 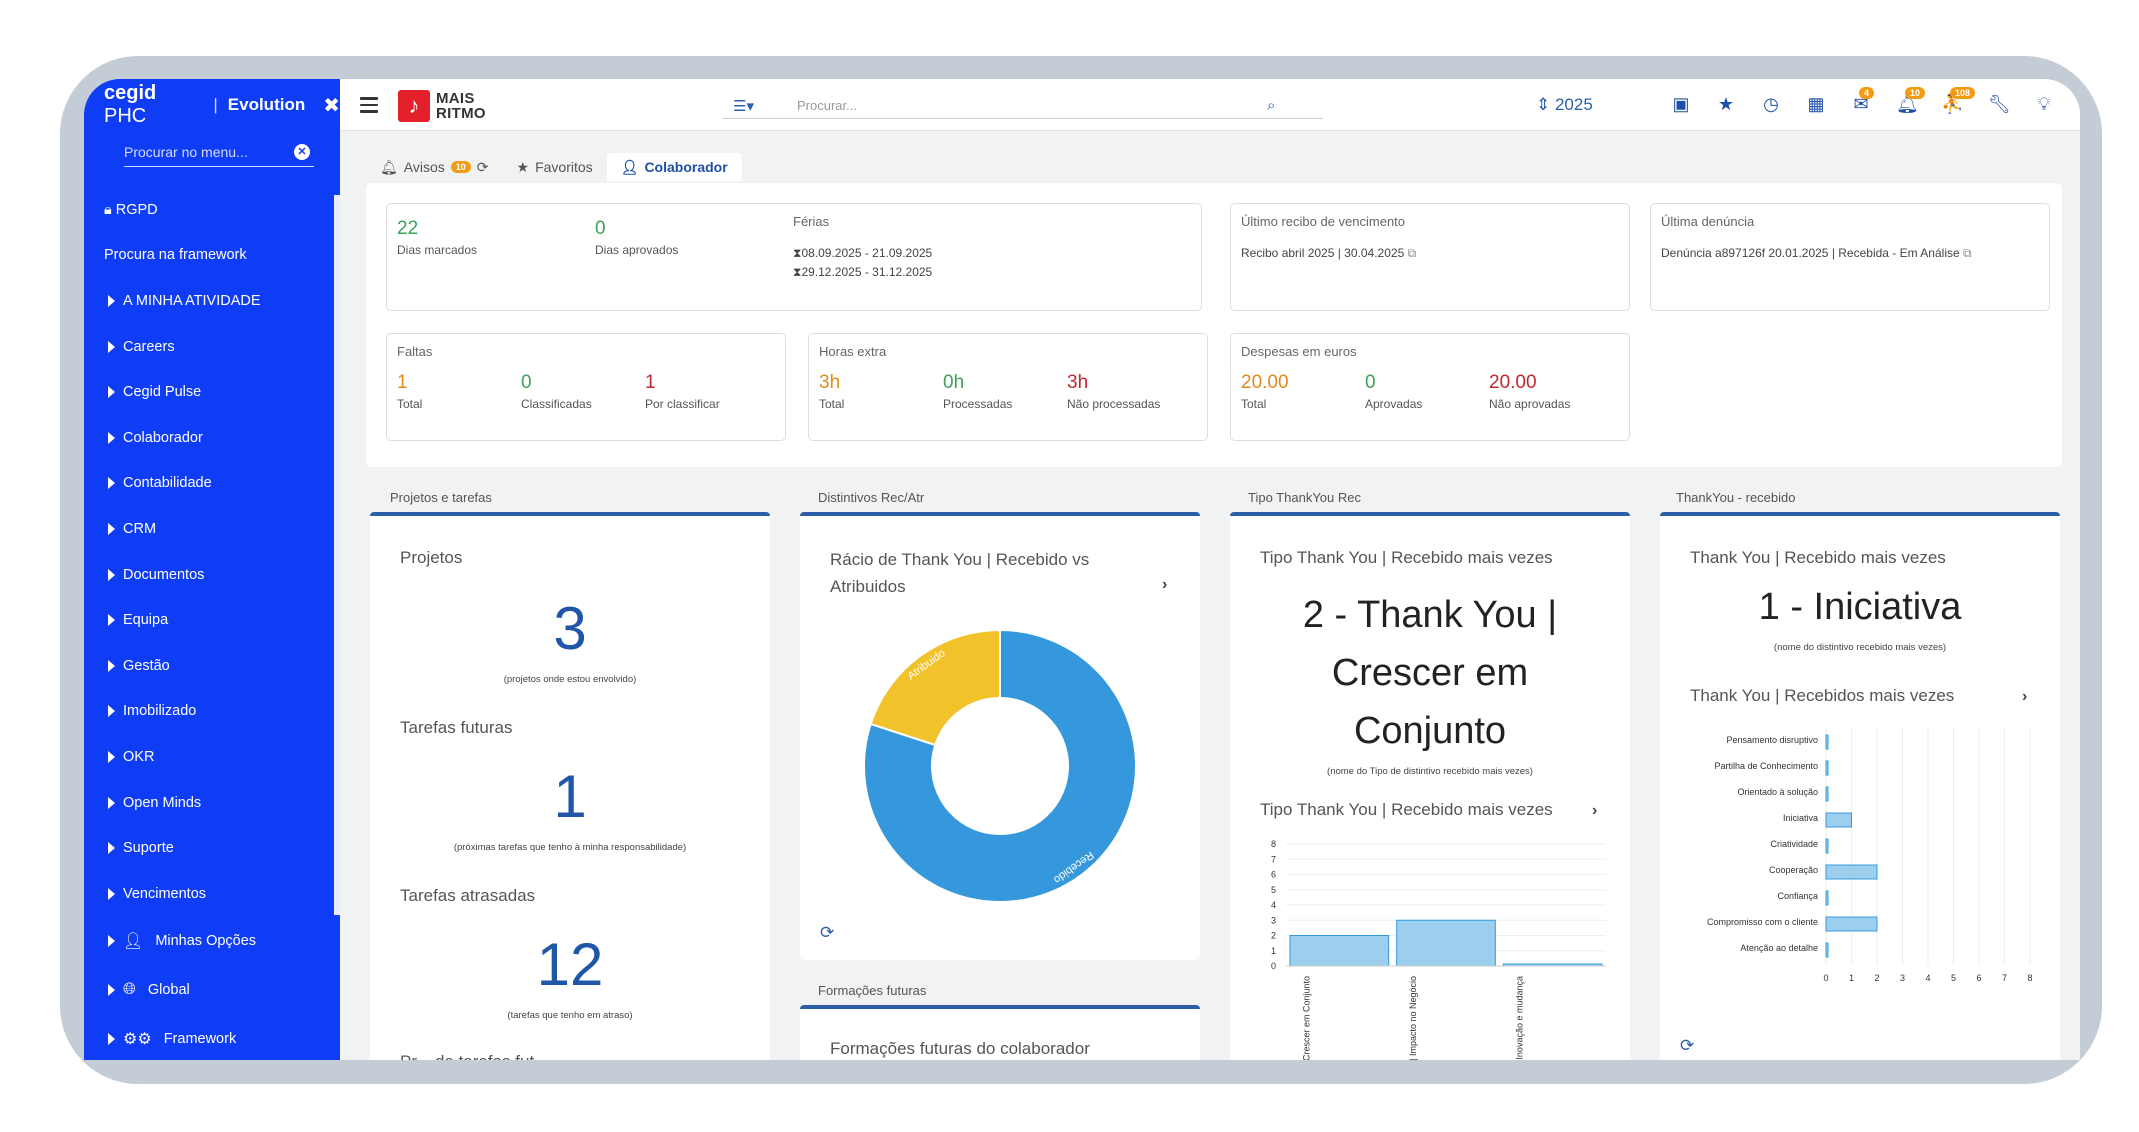 I want to click on search-icon: ⌕, so click(x=1271, y=105).